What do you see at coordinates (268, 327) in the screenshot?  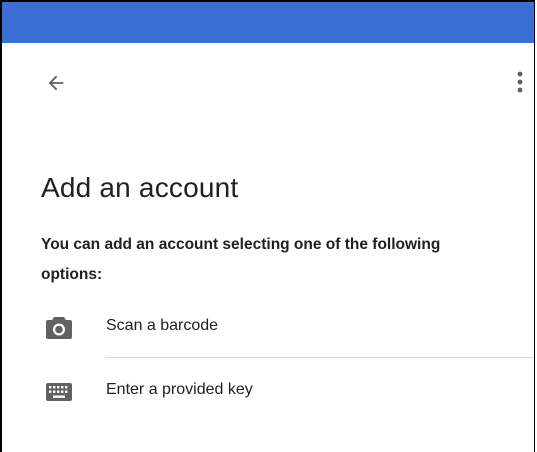 I see `scan-barcode-option: Scan a barcode` at bounding box center [268, 327].